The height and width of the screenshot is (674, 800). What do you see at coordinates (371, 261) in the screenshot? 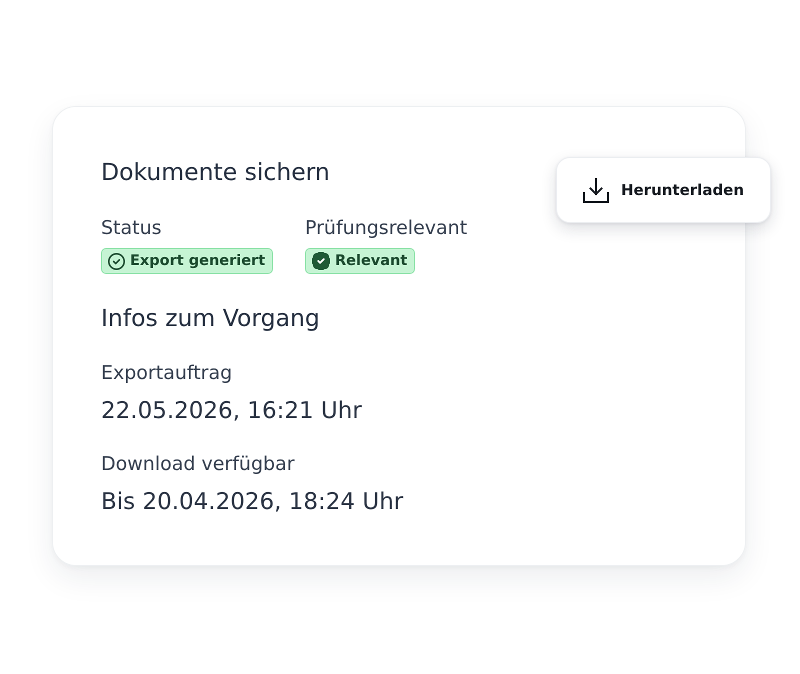
I see `badge-text: Relevant` at bounding box center [371, 261].